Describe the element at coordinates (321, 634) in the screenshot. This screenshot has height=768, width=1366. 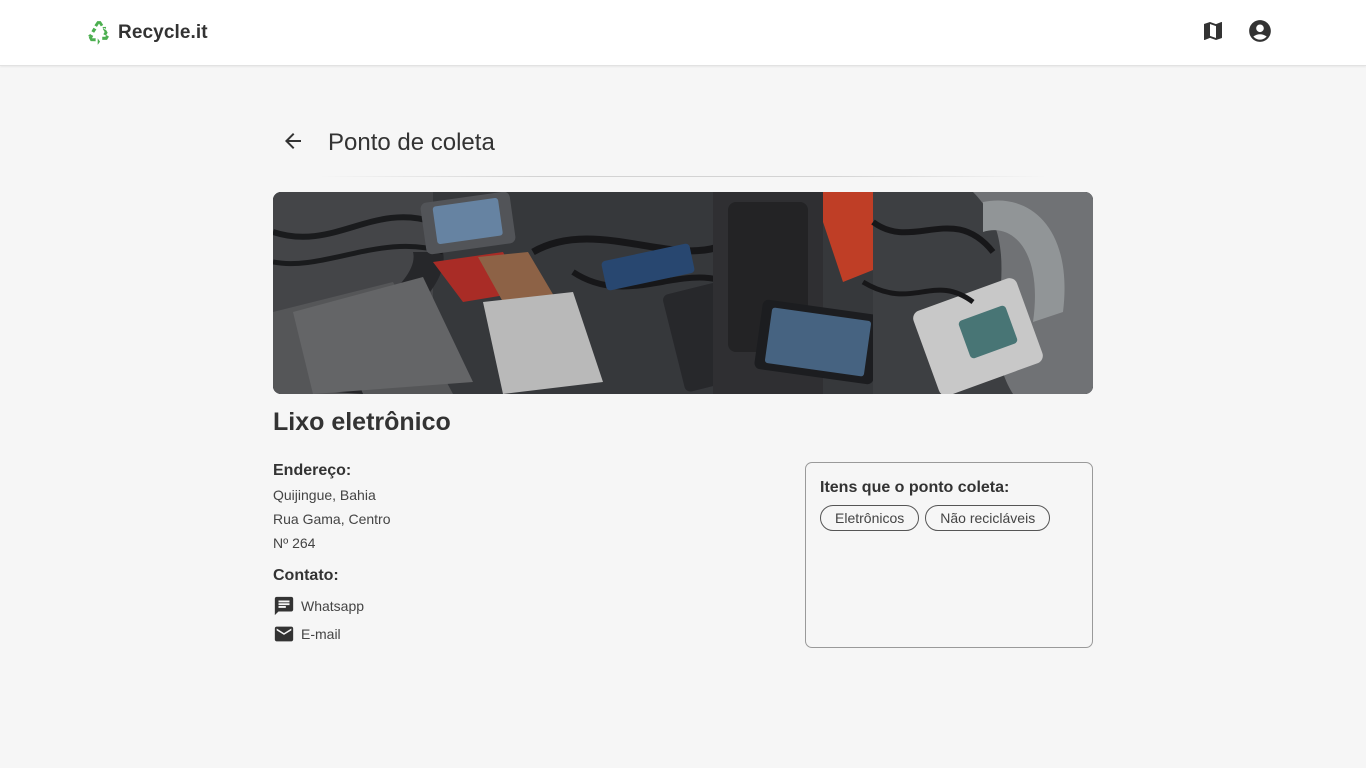
I see `contact-email-label: E-mail` at that location.